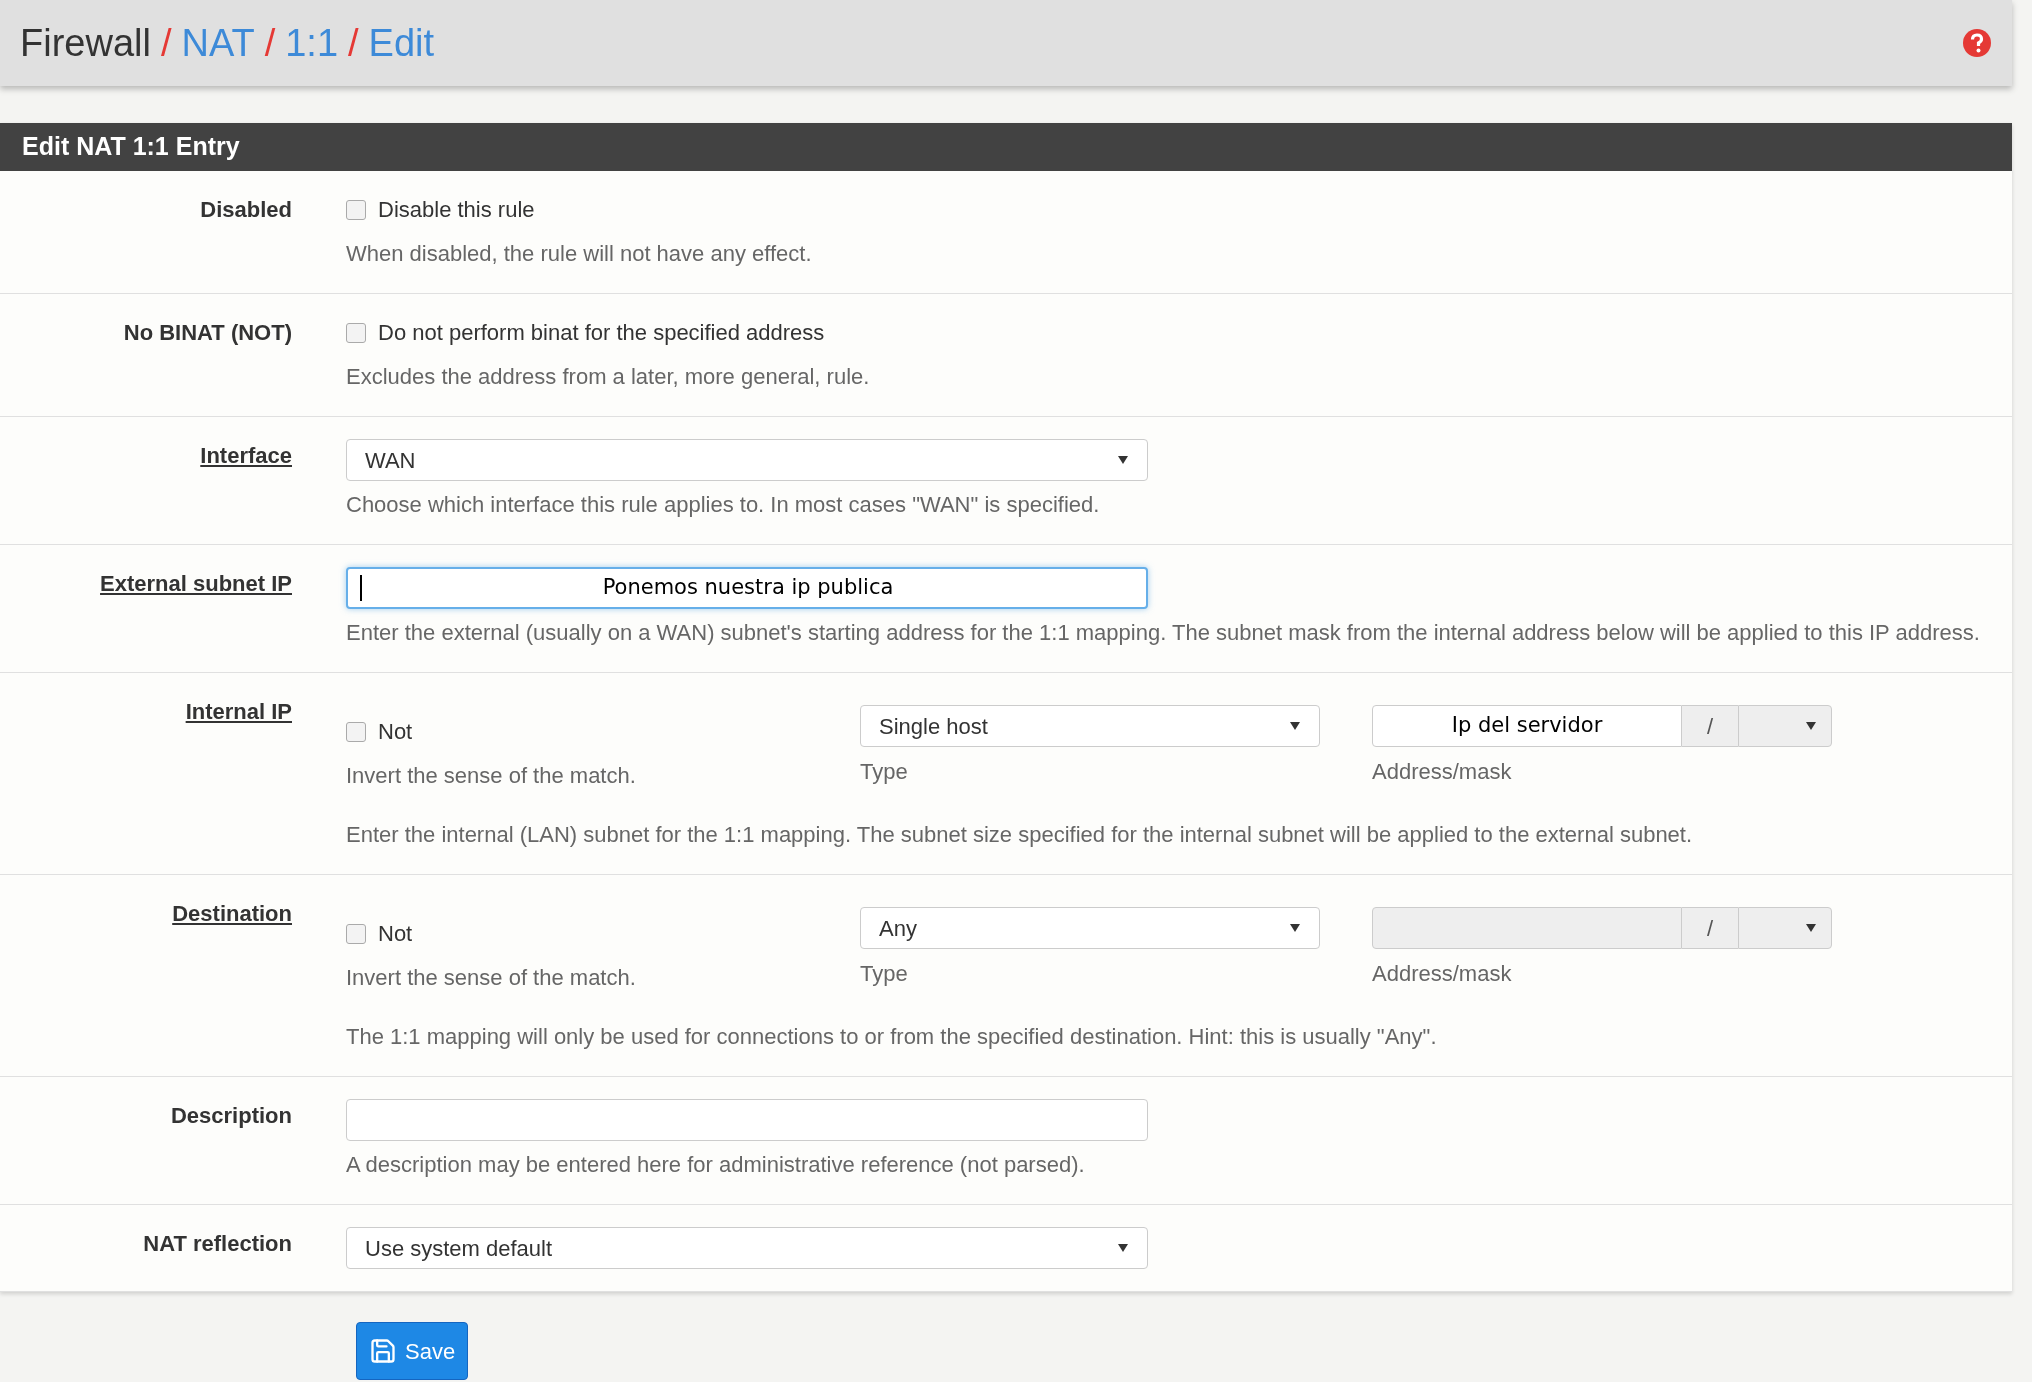 Image resolution: width=2032 pixels, height=1382 pixels. I want to click on help-text: Enter the internal (LAN) subnet for the 1:1 mapping. The subnet size specified for the internal subnet will be applied to the external subnet., so click(1020, 835).